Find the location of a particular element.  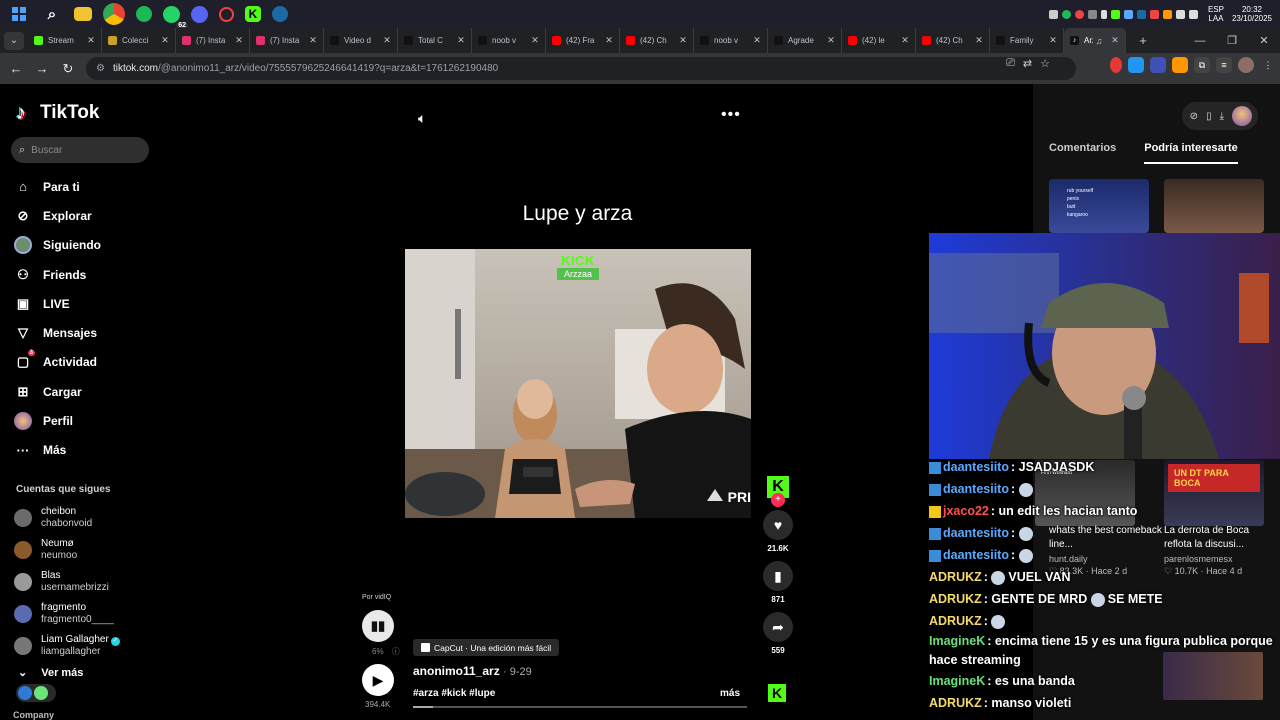

following-account: Blas usernamebrizzi is located at coordinates (84, 582).